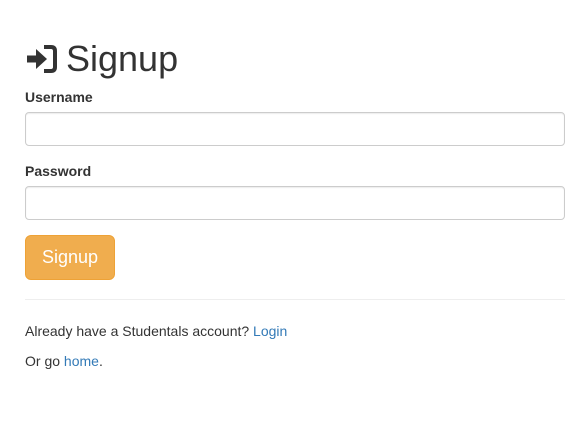 Image resolution: width=587 pixels, height=444 pixels. What do you see at coordinates (43, 361) in the screenshot?
I see `home-prompt-text: Or go` at bounding box center [43, 361].